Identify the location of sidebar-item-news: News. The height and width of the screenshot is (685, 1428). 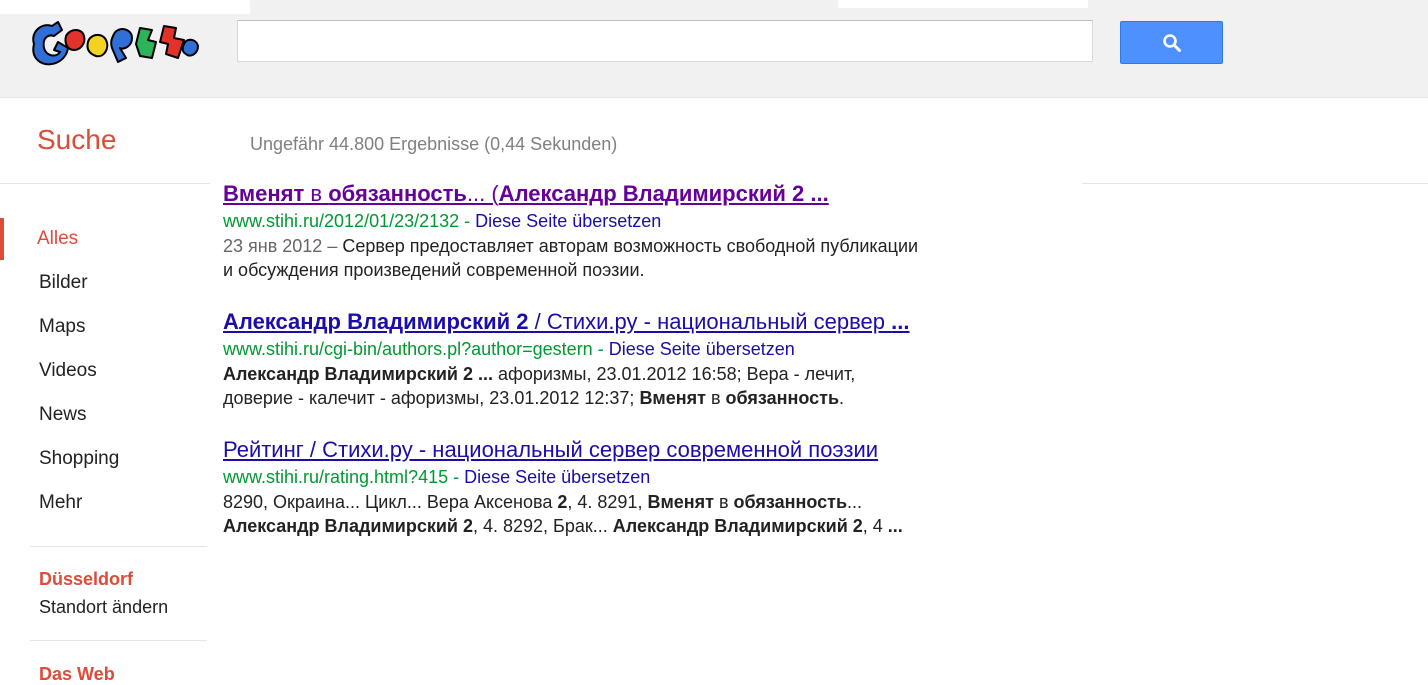
(105, 416).